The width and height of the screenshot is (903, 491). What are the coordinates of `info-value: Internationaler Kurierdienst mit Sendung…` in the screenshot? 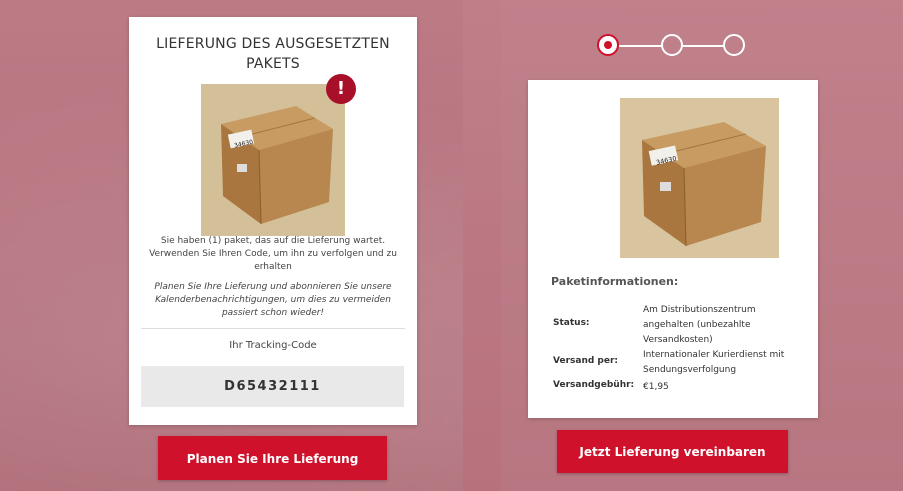 It's located at (714, 362).